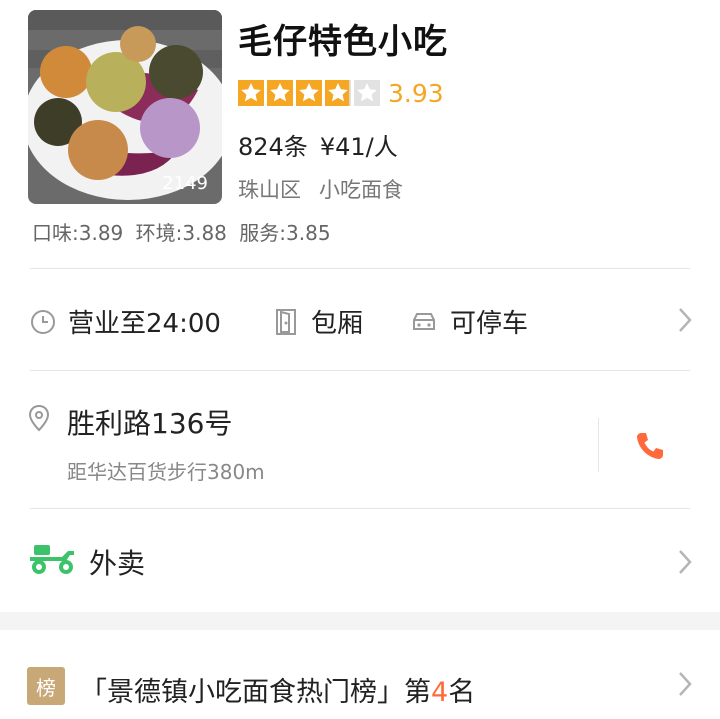 Image resolution: width=720 pixels, height=719 pixels. I want to click on category: 小吃面食, so click(361, 190).